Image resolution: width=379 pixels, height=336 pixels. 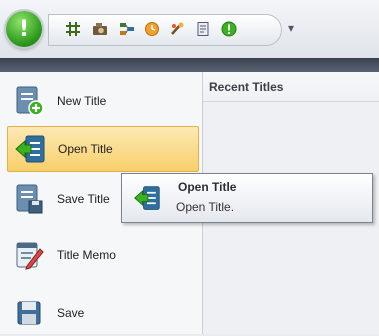 I want to click on menu-item-new-title: New Title, so click(x=103, y=101).